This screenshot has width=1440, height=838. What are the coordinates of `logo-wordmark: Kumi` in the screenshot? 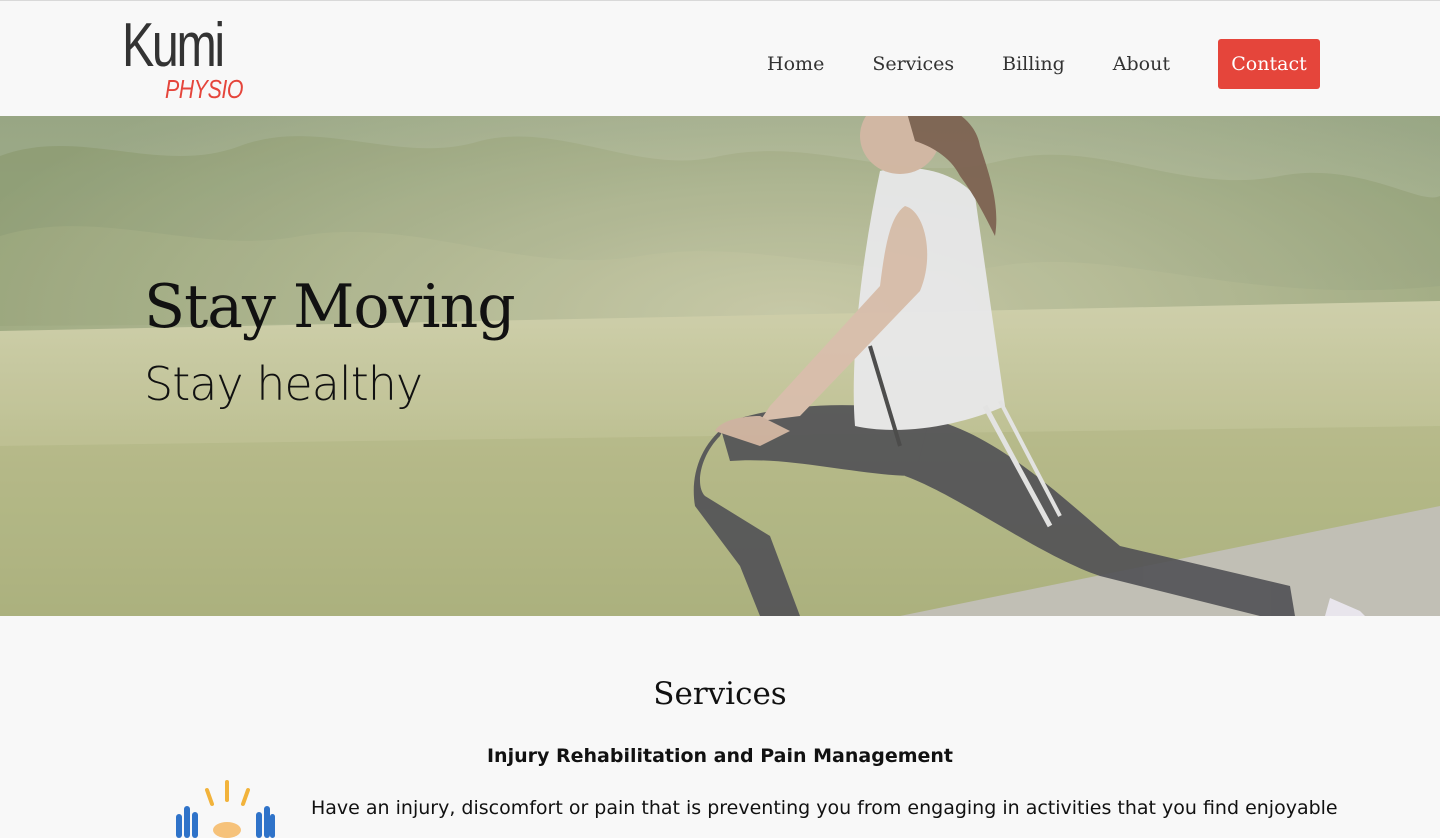 It's located at (173, 45).